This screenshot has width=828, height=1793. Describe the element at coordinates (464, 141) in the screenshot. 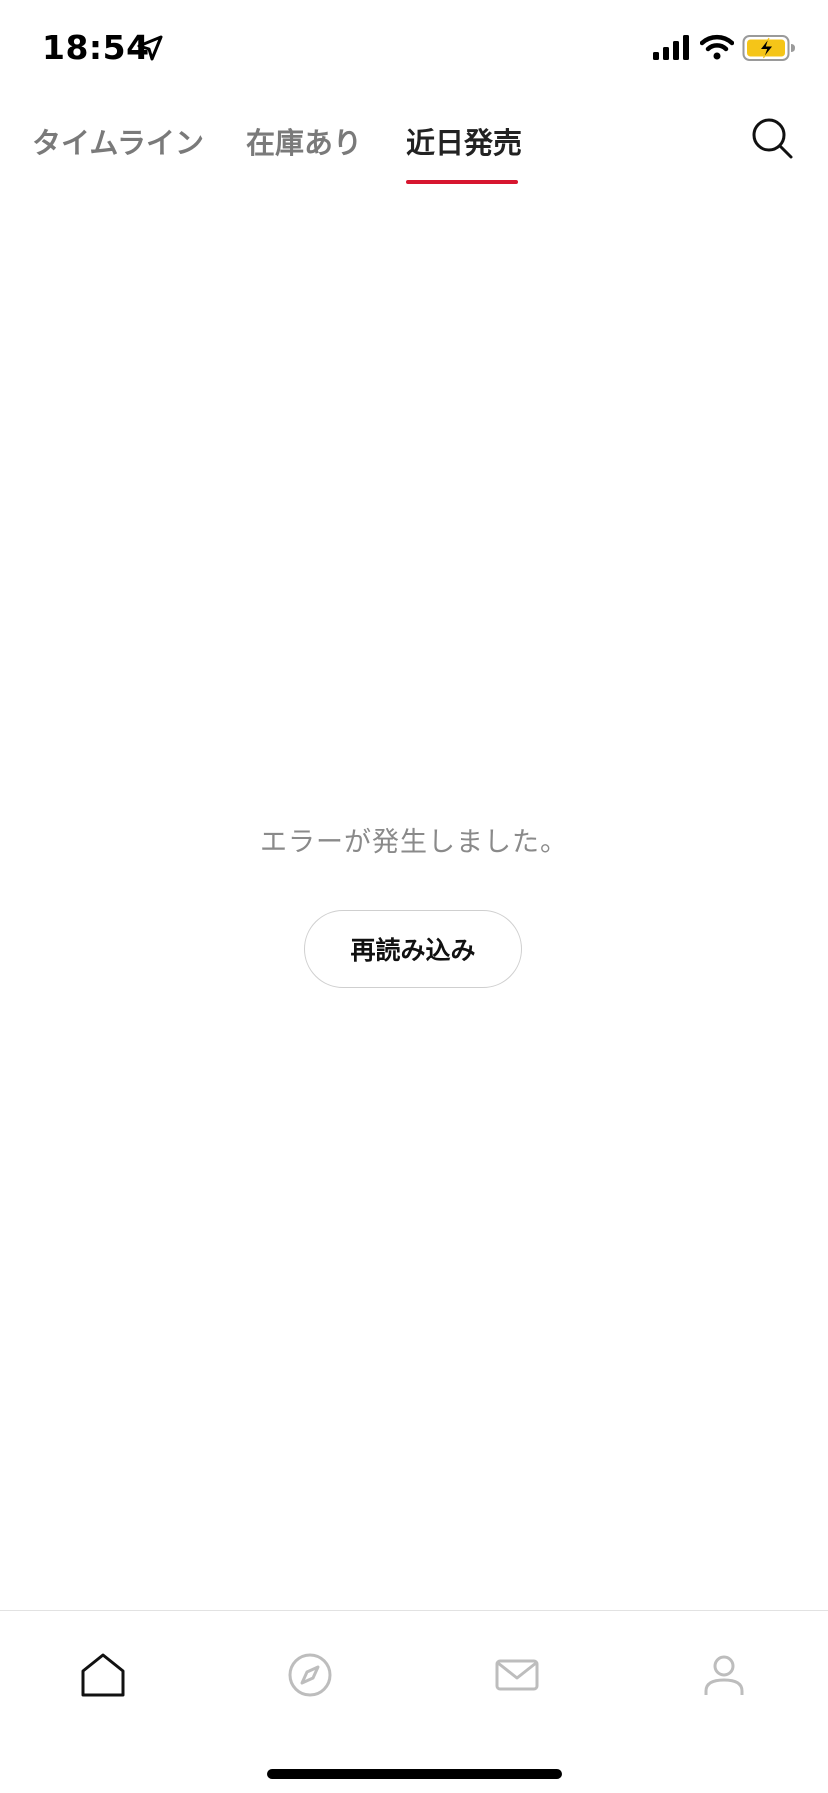

I see `tab-upcoming-release: 近日発売` at that location.